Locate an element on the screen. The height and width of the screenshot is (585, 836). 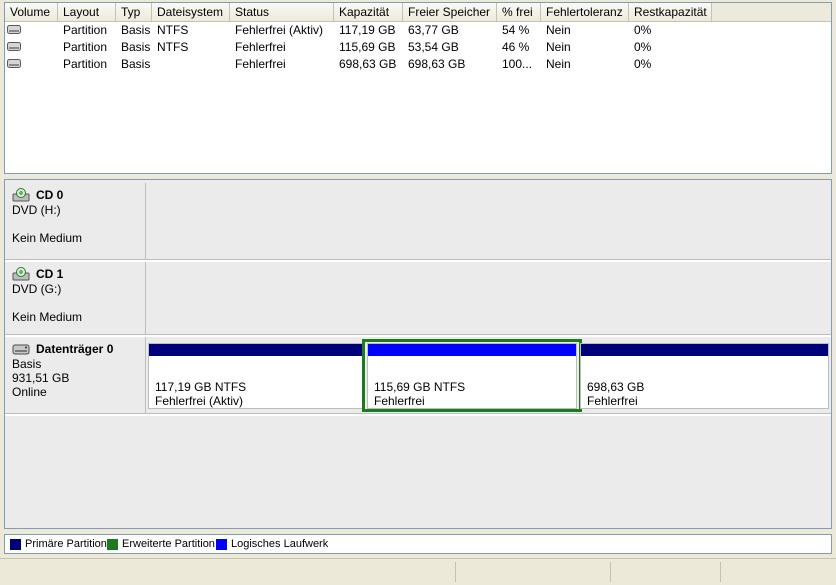
disk-name: CD 0 is located at coordinates (50, 195).